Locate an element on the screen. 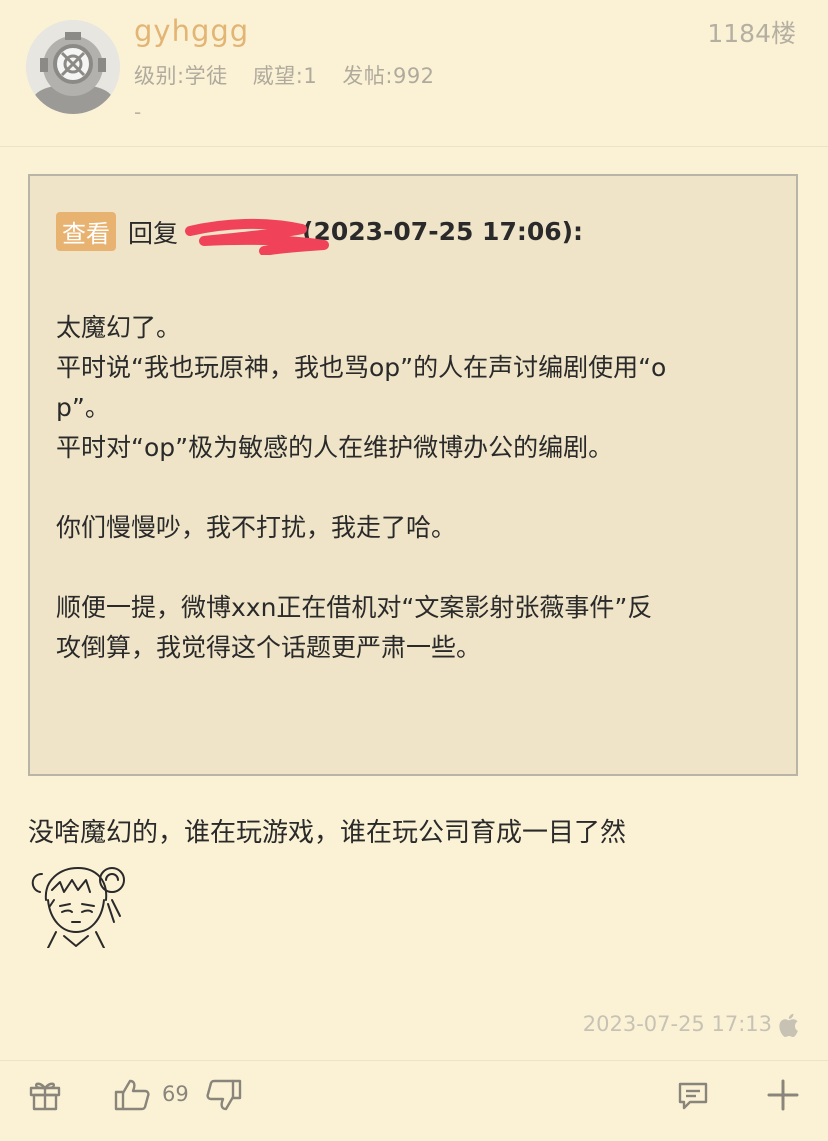  quote-line: 平时对“op”极为敏感的人在维护微博办公的编剧。 is located at coordinates (335, 447).